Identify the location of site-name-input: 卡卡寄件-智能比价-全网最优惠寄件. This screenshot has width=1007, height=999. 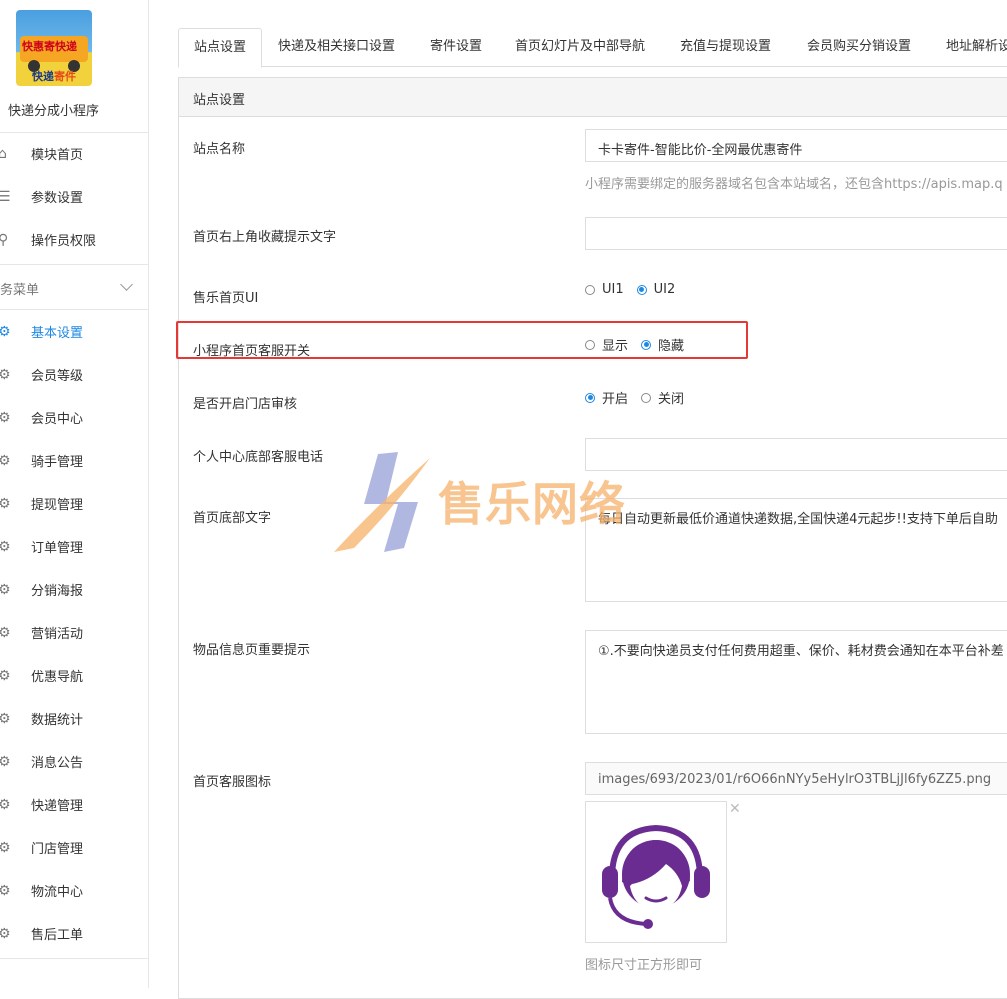
(796, 145).